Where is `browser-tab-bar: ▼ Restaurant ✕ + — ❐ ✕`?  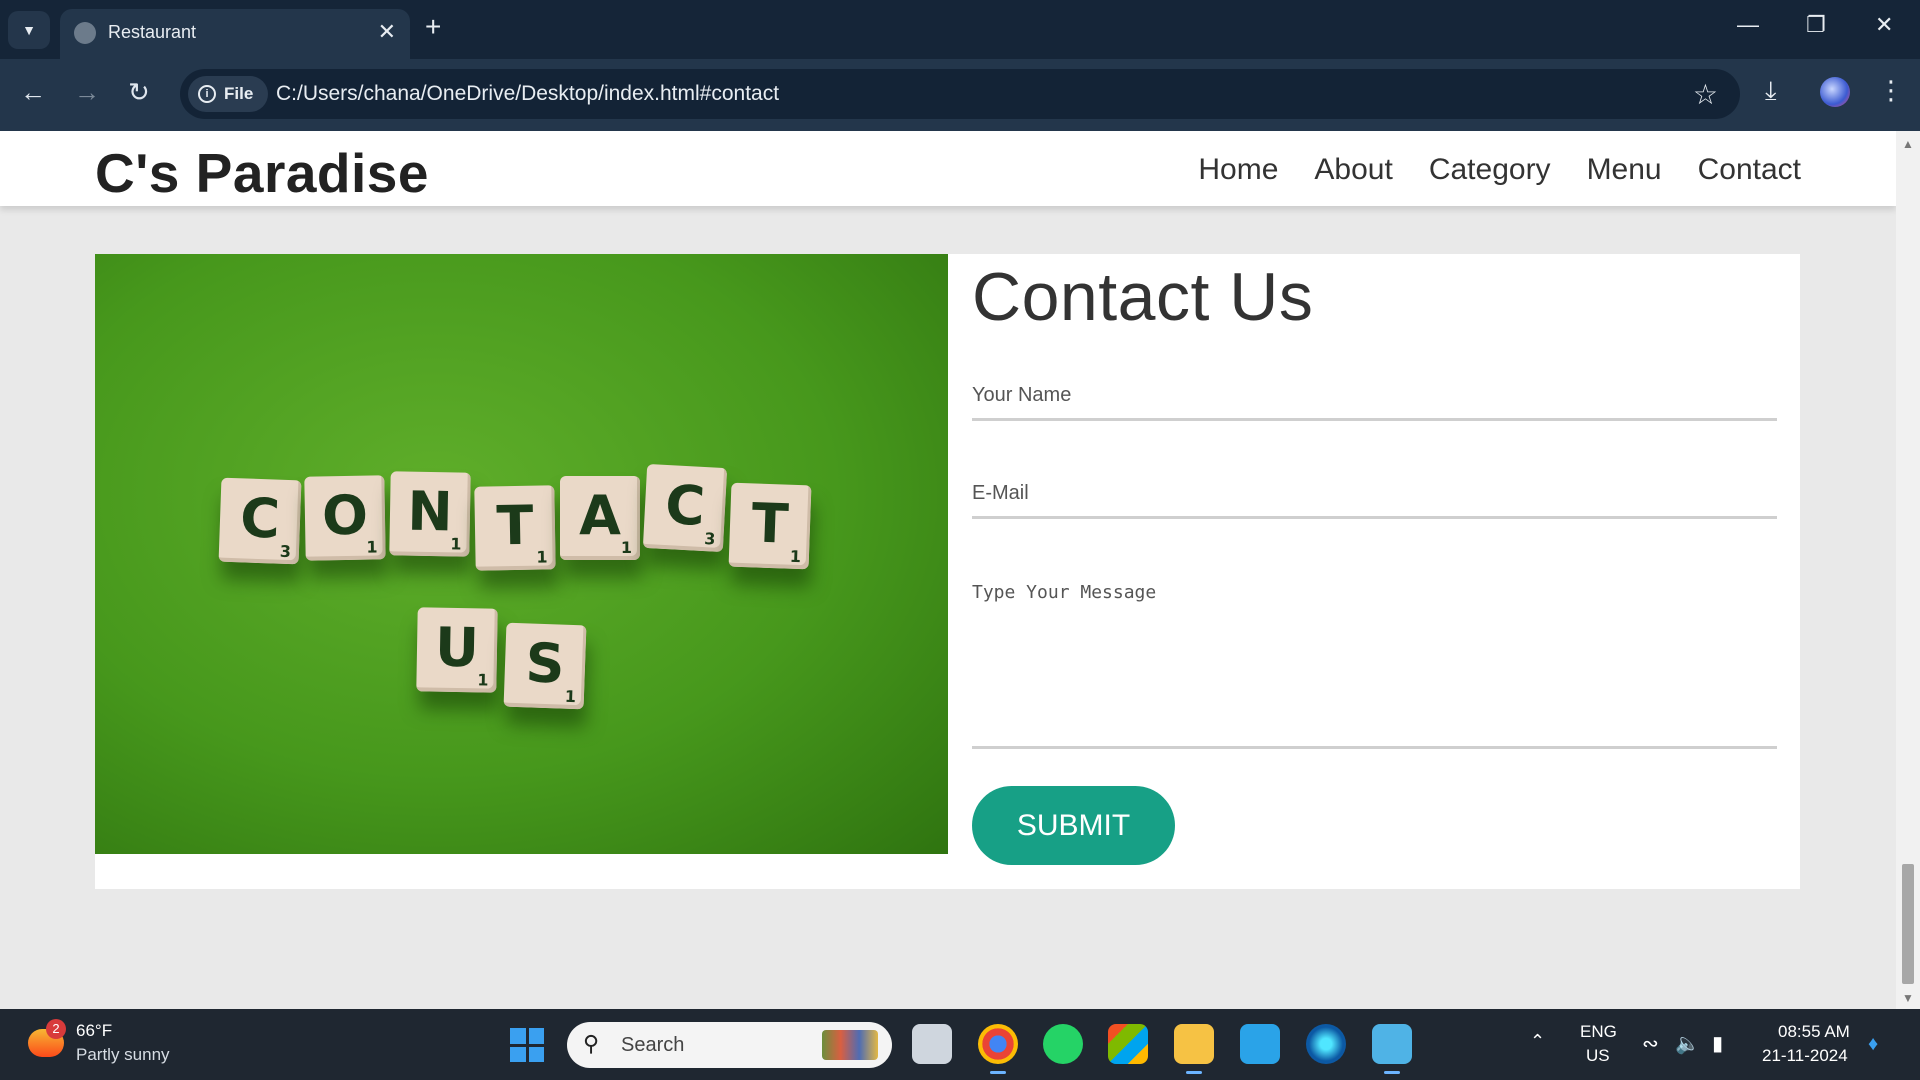
browser-tab-bar: ▼ Restaurant ✕ + — ❐ ✕ is located at coordinates (960, 29).